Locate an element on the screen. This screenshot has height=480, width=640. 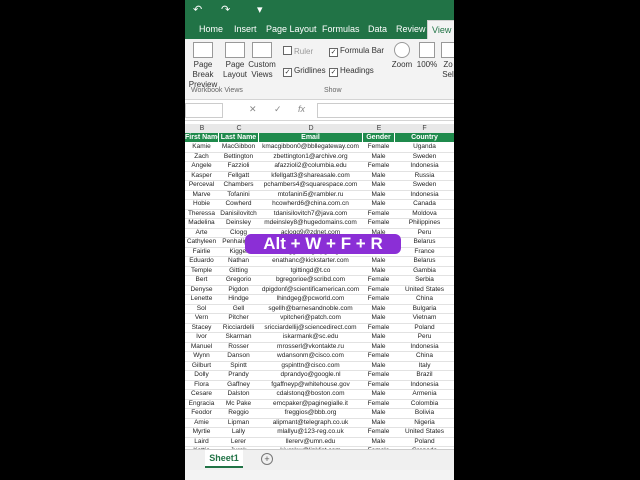
cell-first-name: Eduardo is located at coordinates (201, 261).